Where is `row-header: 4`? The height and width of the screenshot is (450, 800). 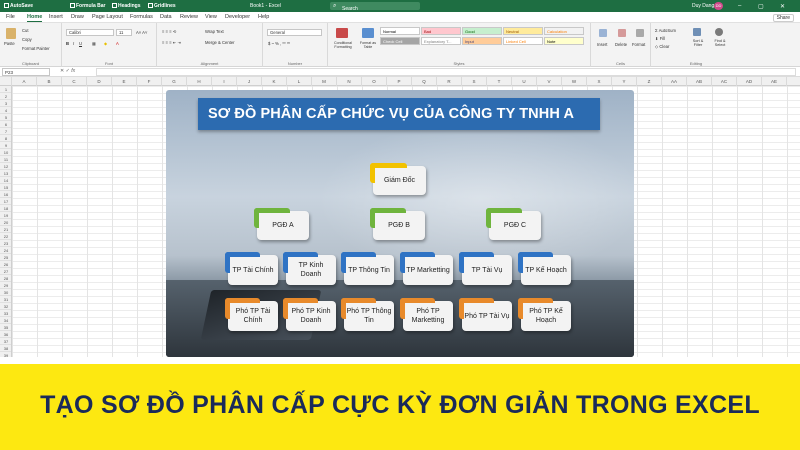 row-header: 4 is located at coordinates (5, 110).